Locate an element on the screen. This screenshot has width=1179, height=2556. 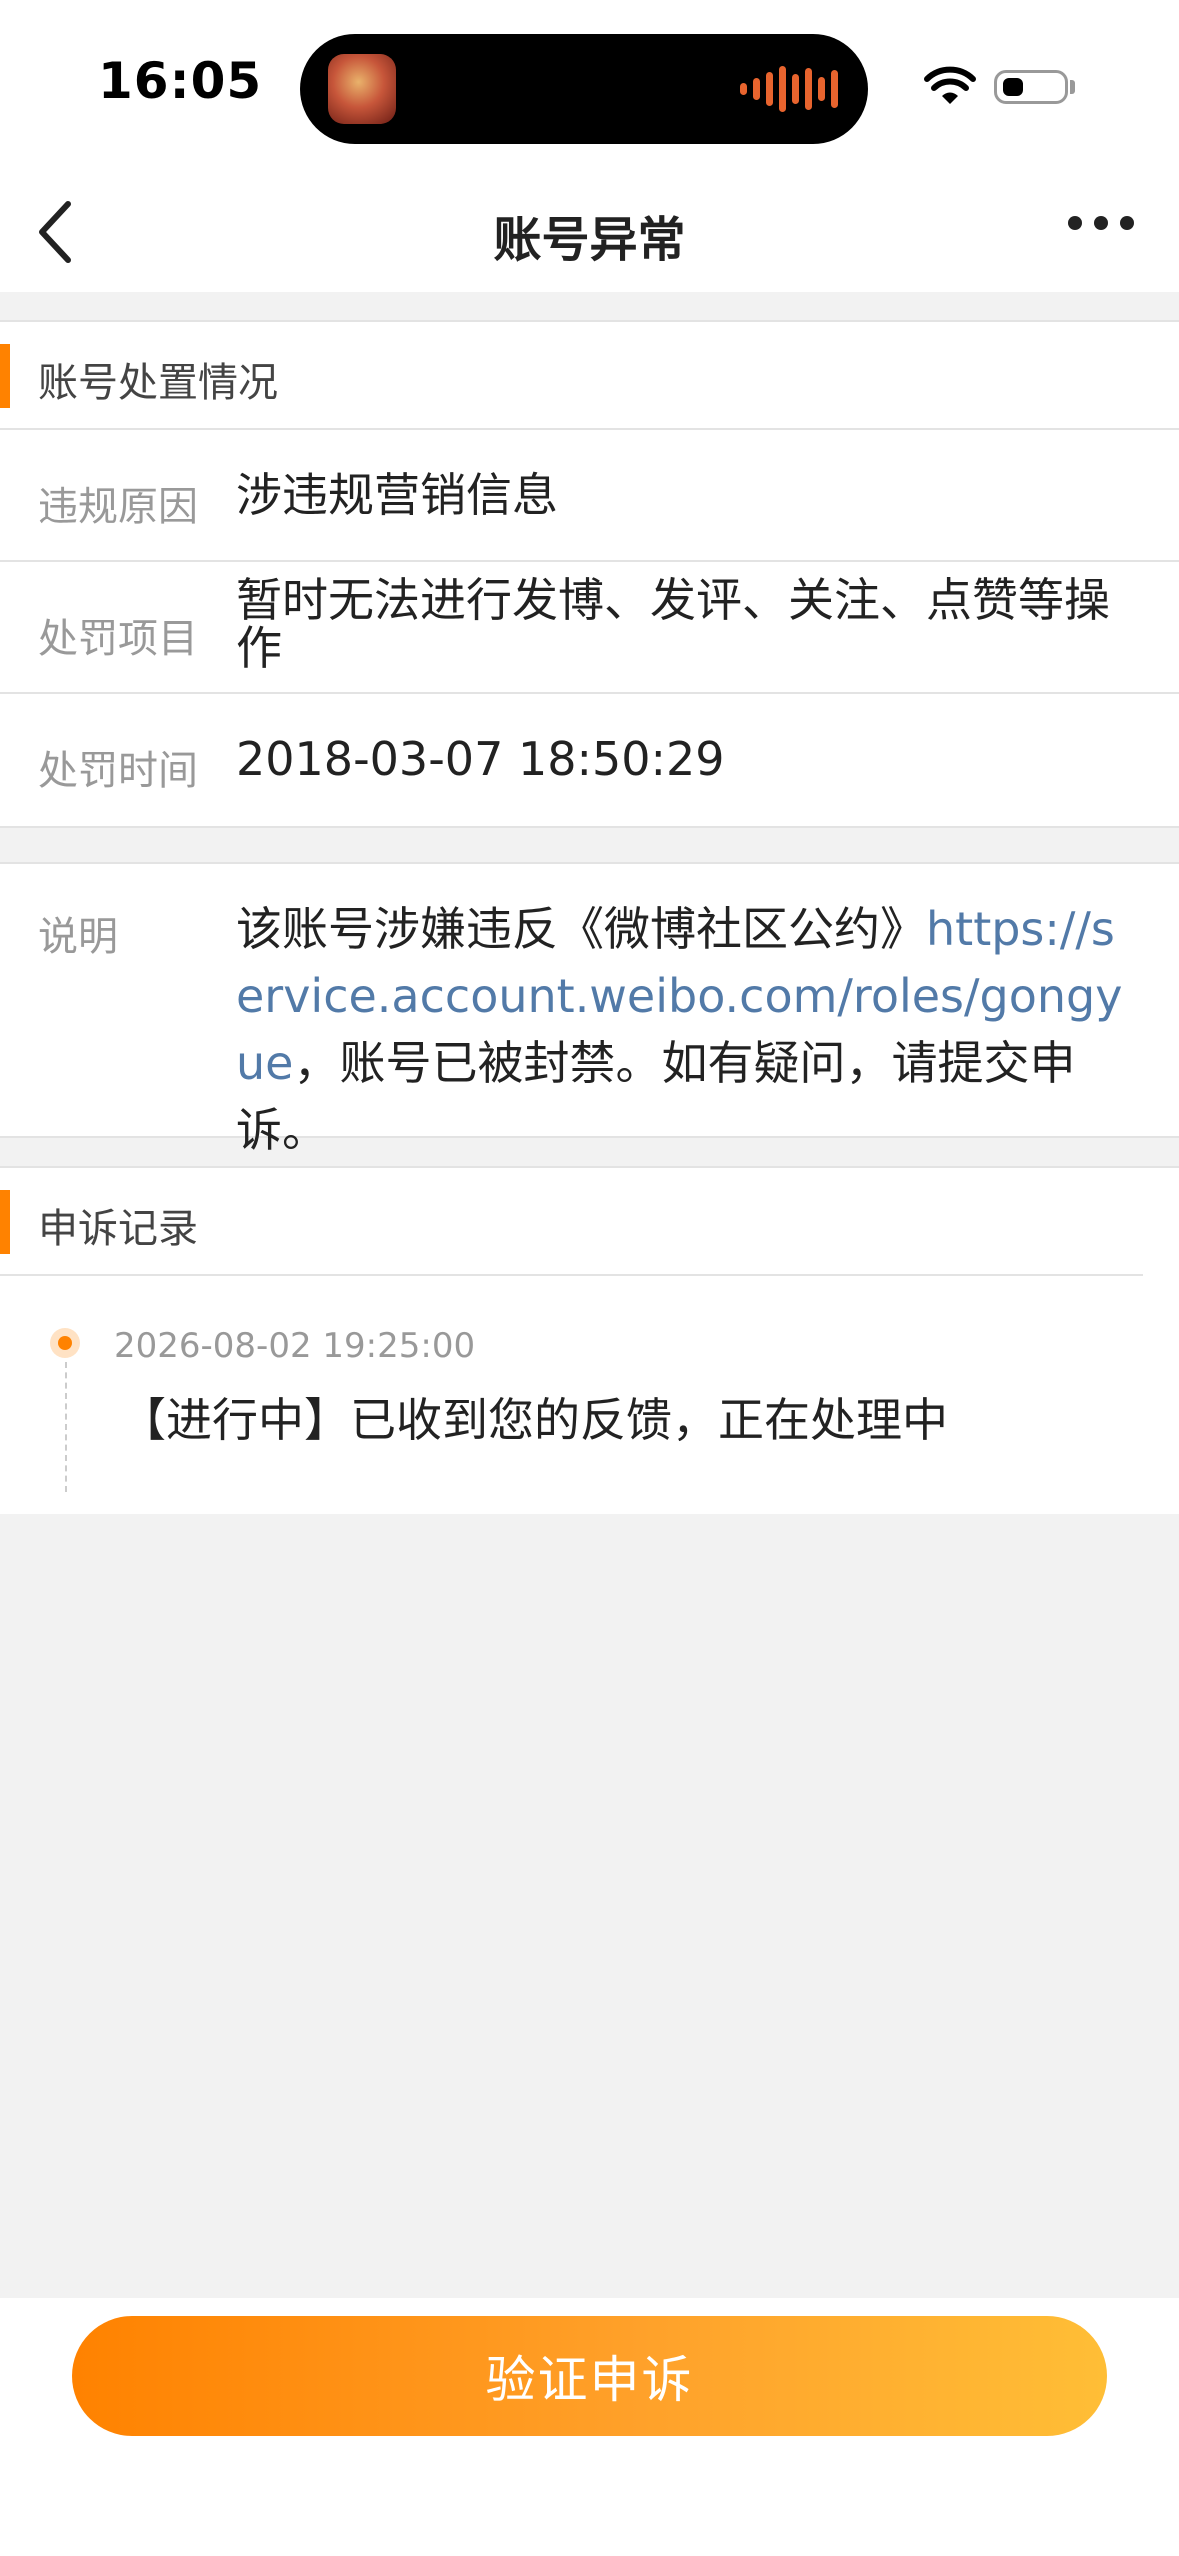
violation-reason-row: 违规原因 涉违规营销信息 is located at coordinates (589, 496).